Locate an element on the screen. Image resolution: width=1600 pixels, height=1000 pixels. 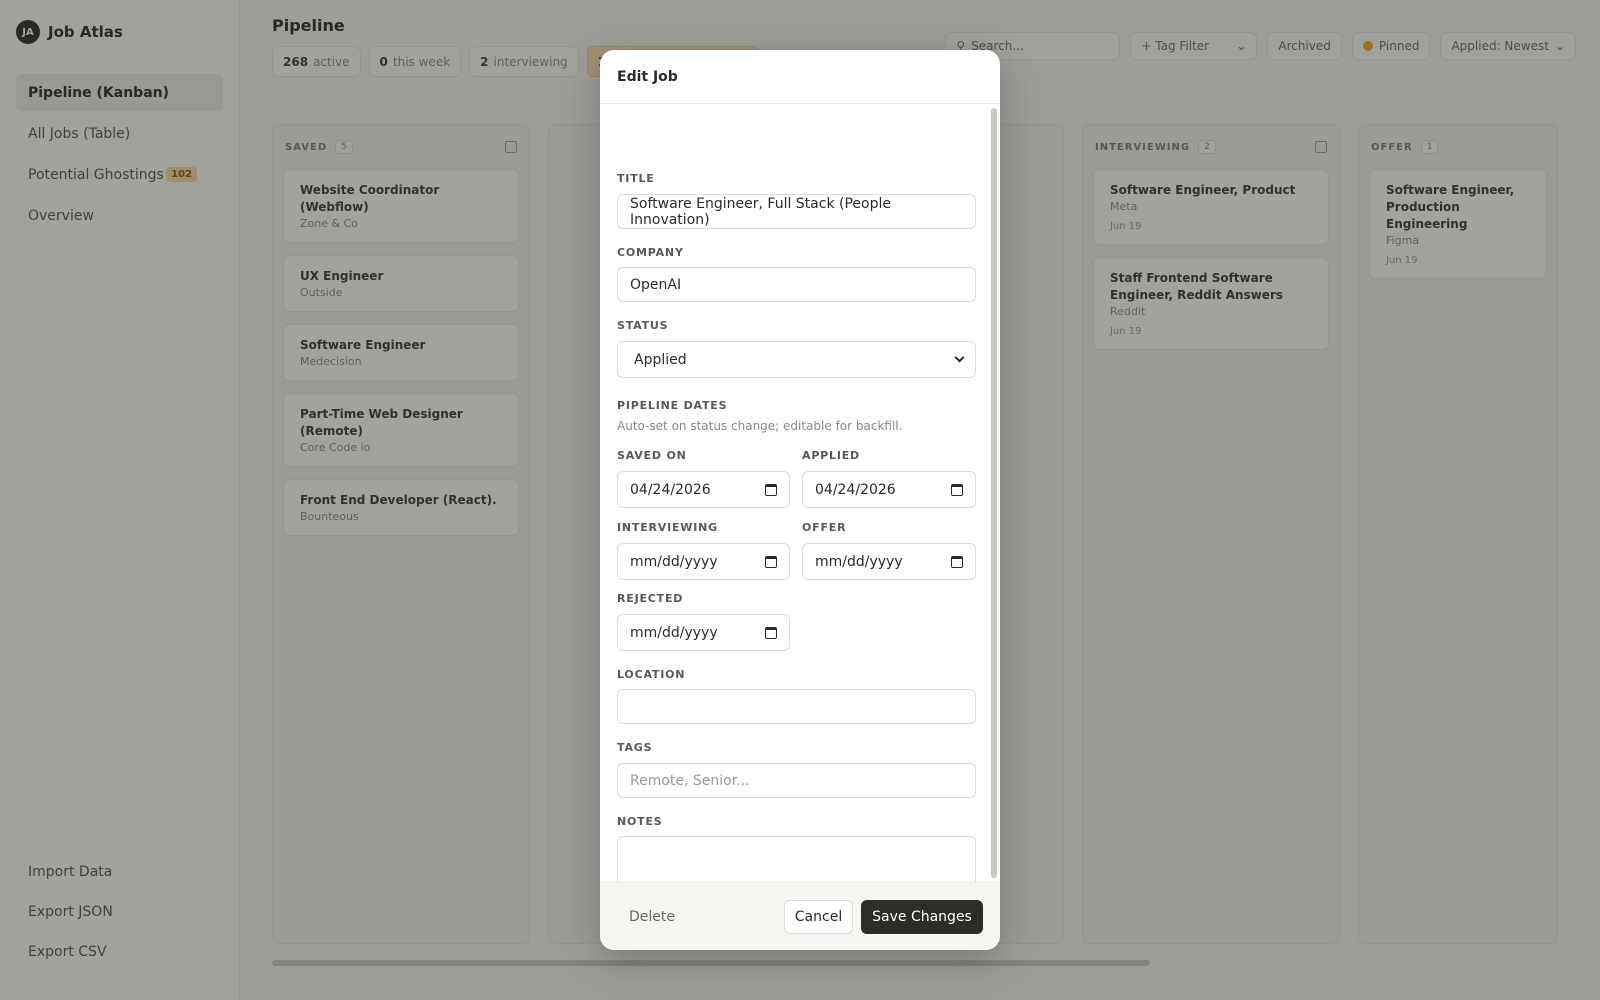
pipeline-dates-label: PIPELINE DATES is located at coordinates (672, 405).